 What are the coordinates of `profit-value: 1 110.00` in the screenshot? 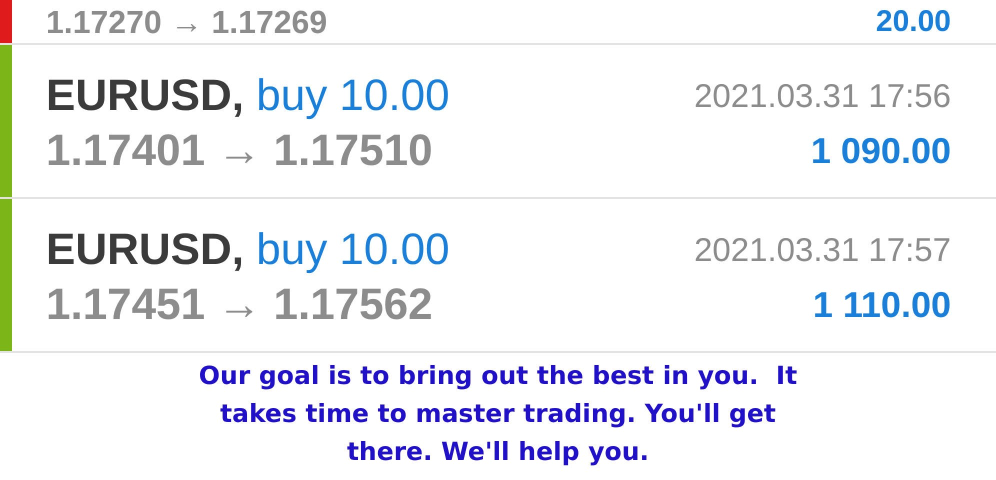 It's located at (881, 305).